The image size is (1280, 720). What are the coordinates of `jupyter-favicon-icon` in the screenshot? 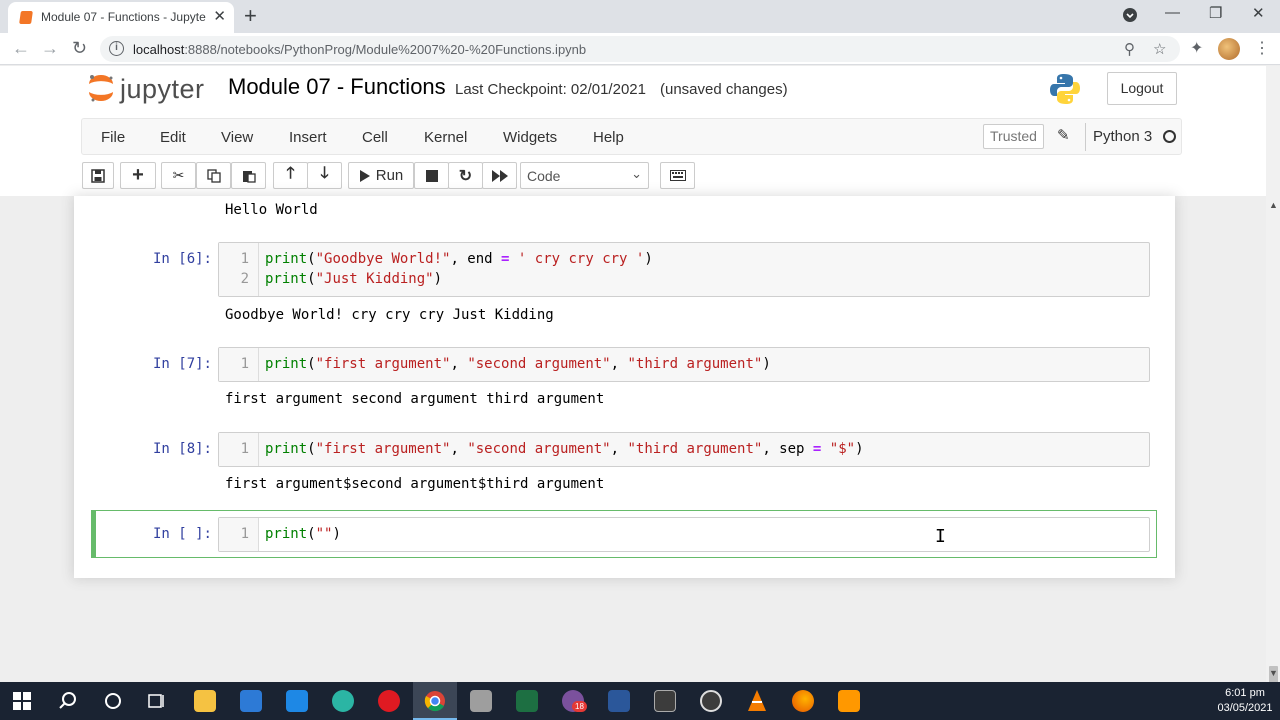 It's located at (26, 17).